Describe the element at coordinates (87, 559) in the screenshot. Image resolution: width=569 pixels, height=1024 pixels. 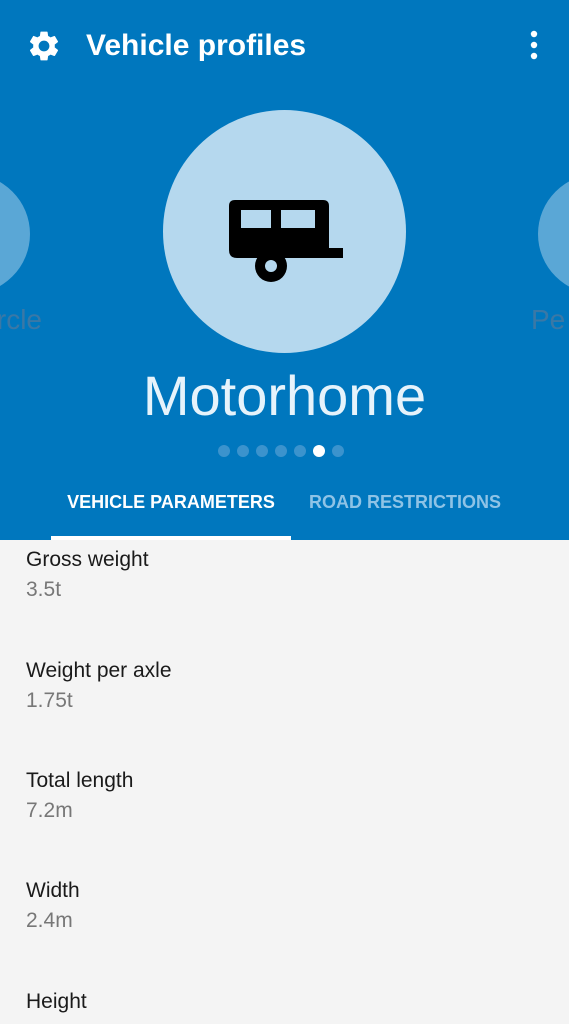
I see `parameter-label: Gross weight` at that location.